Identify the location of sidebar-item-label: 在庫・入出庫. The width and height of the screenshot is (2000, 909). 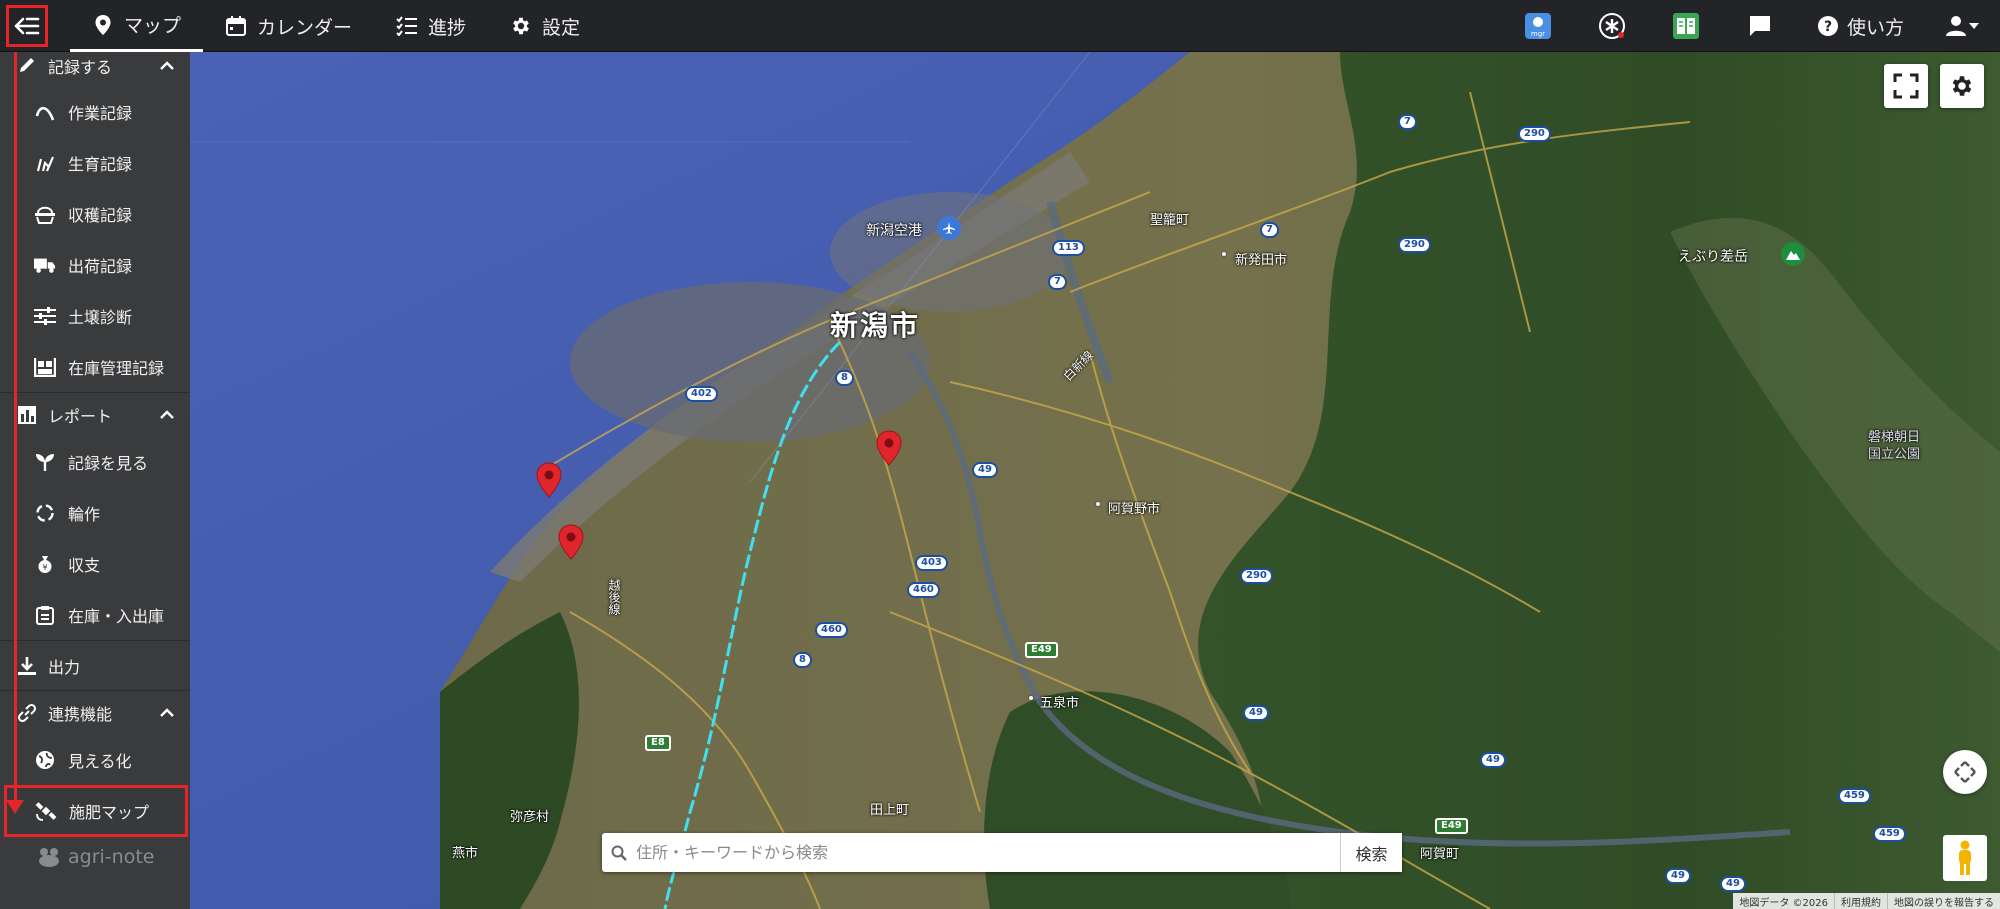
(116, 616).